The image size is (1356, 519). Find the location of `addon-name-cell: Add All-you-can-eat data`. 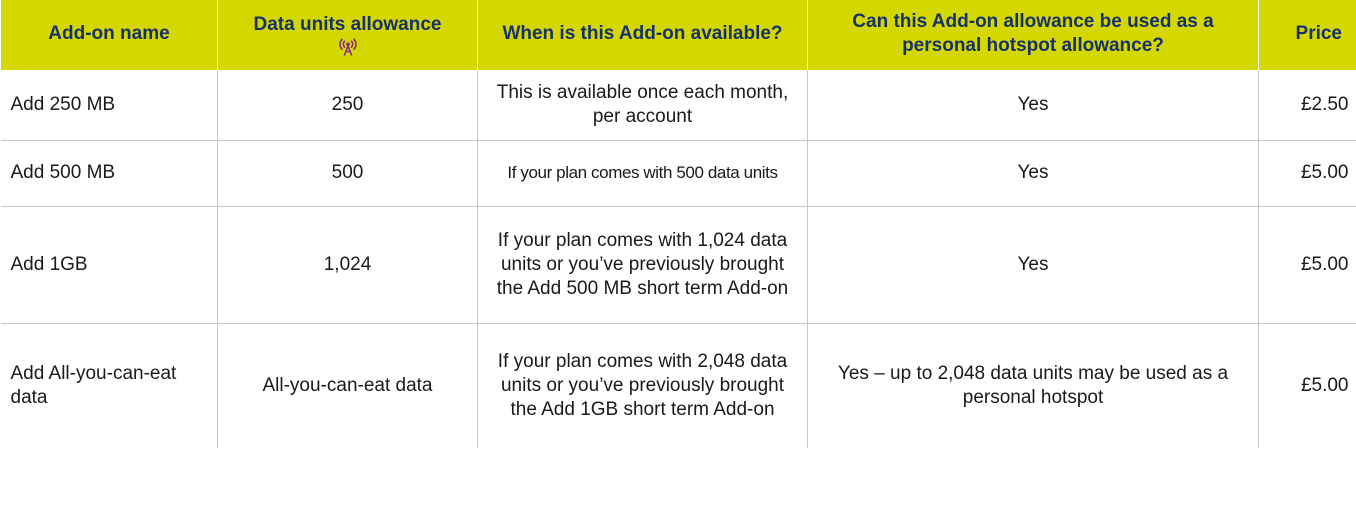

addon-name-cell: Add All-you-can-eat data is located at coordinates (93, 385).